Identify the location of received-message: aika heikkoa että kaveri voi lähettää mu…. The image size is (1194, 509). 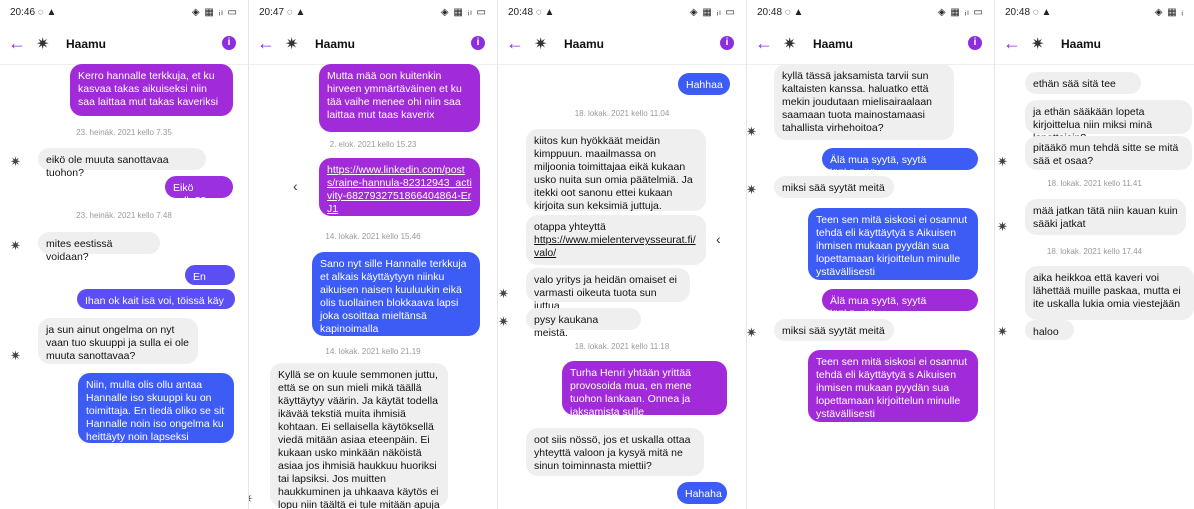
(1109, 293).